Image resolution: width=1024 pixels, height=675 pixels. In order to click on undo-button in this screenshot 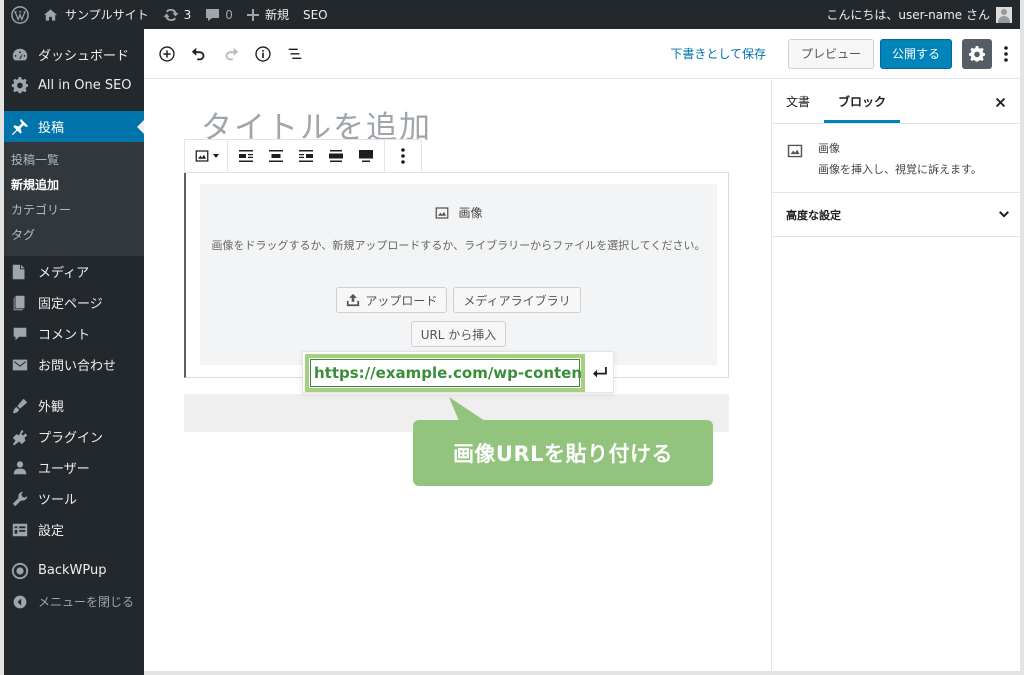, I will do `click(199, 54)`.